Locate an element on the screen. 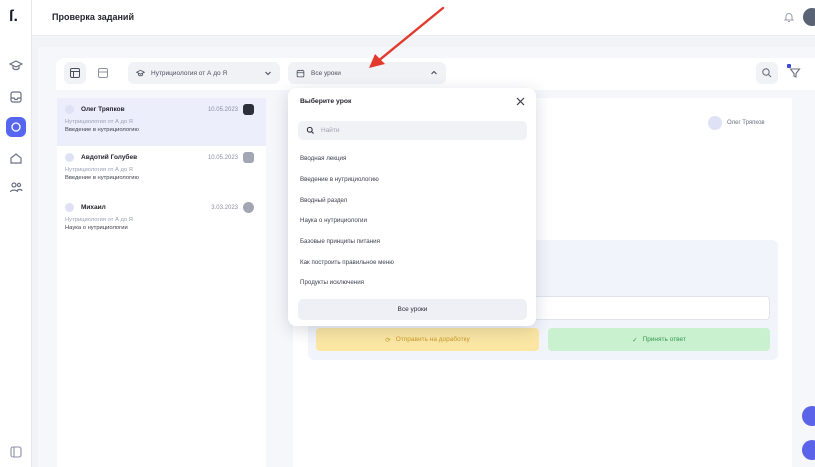 The image size is (815, 467). send-for-revision-label: Отправить на доработку is located at coordinates (432, 339).